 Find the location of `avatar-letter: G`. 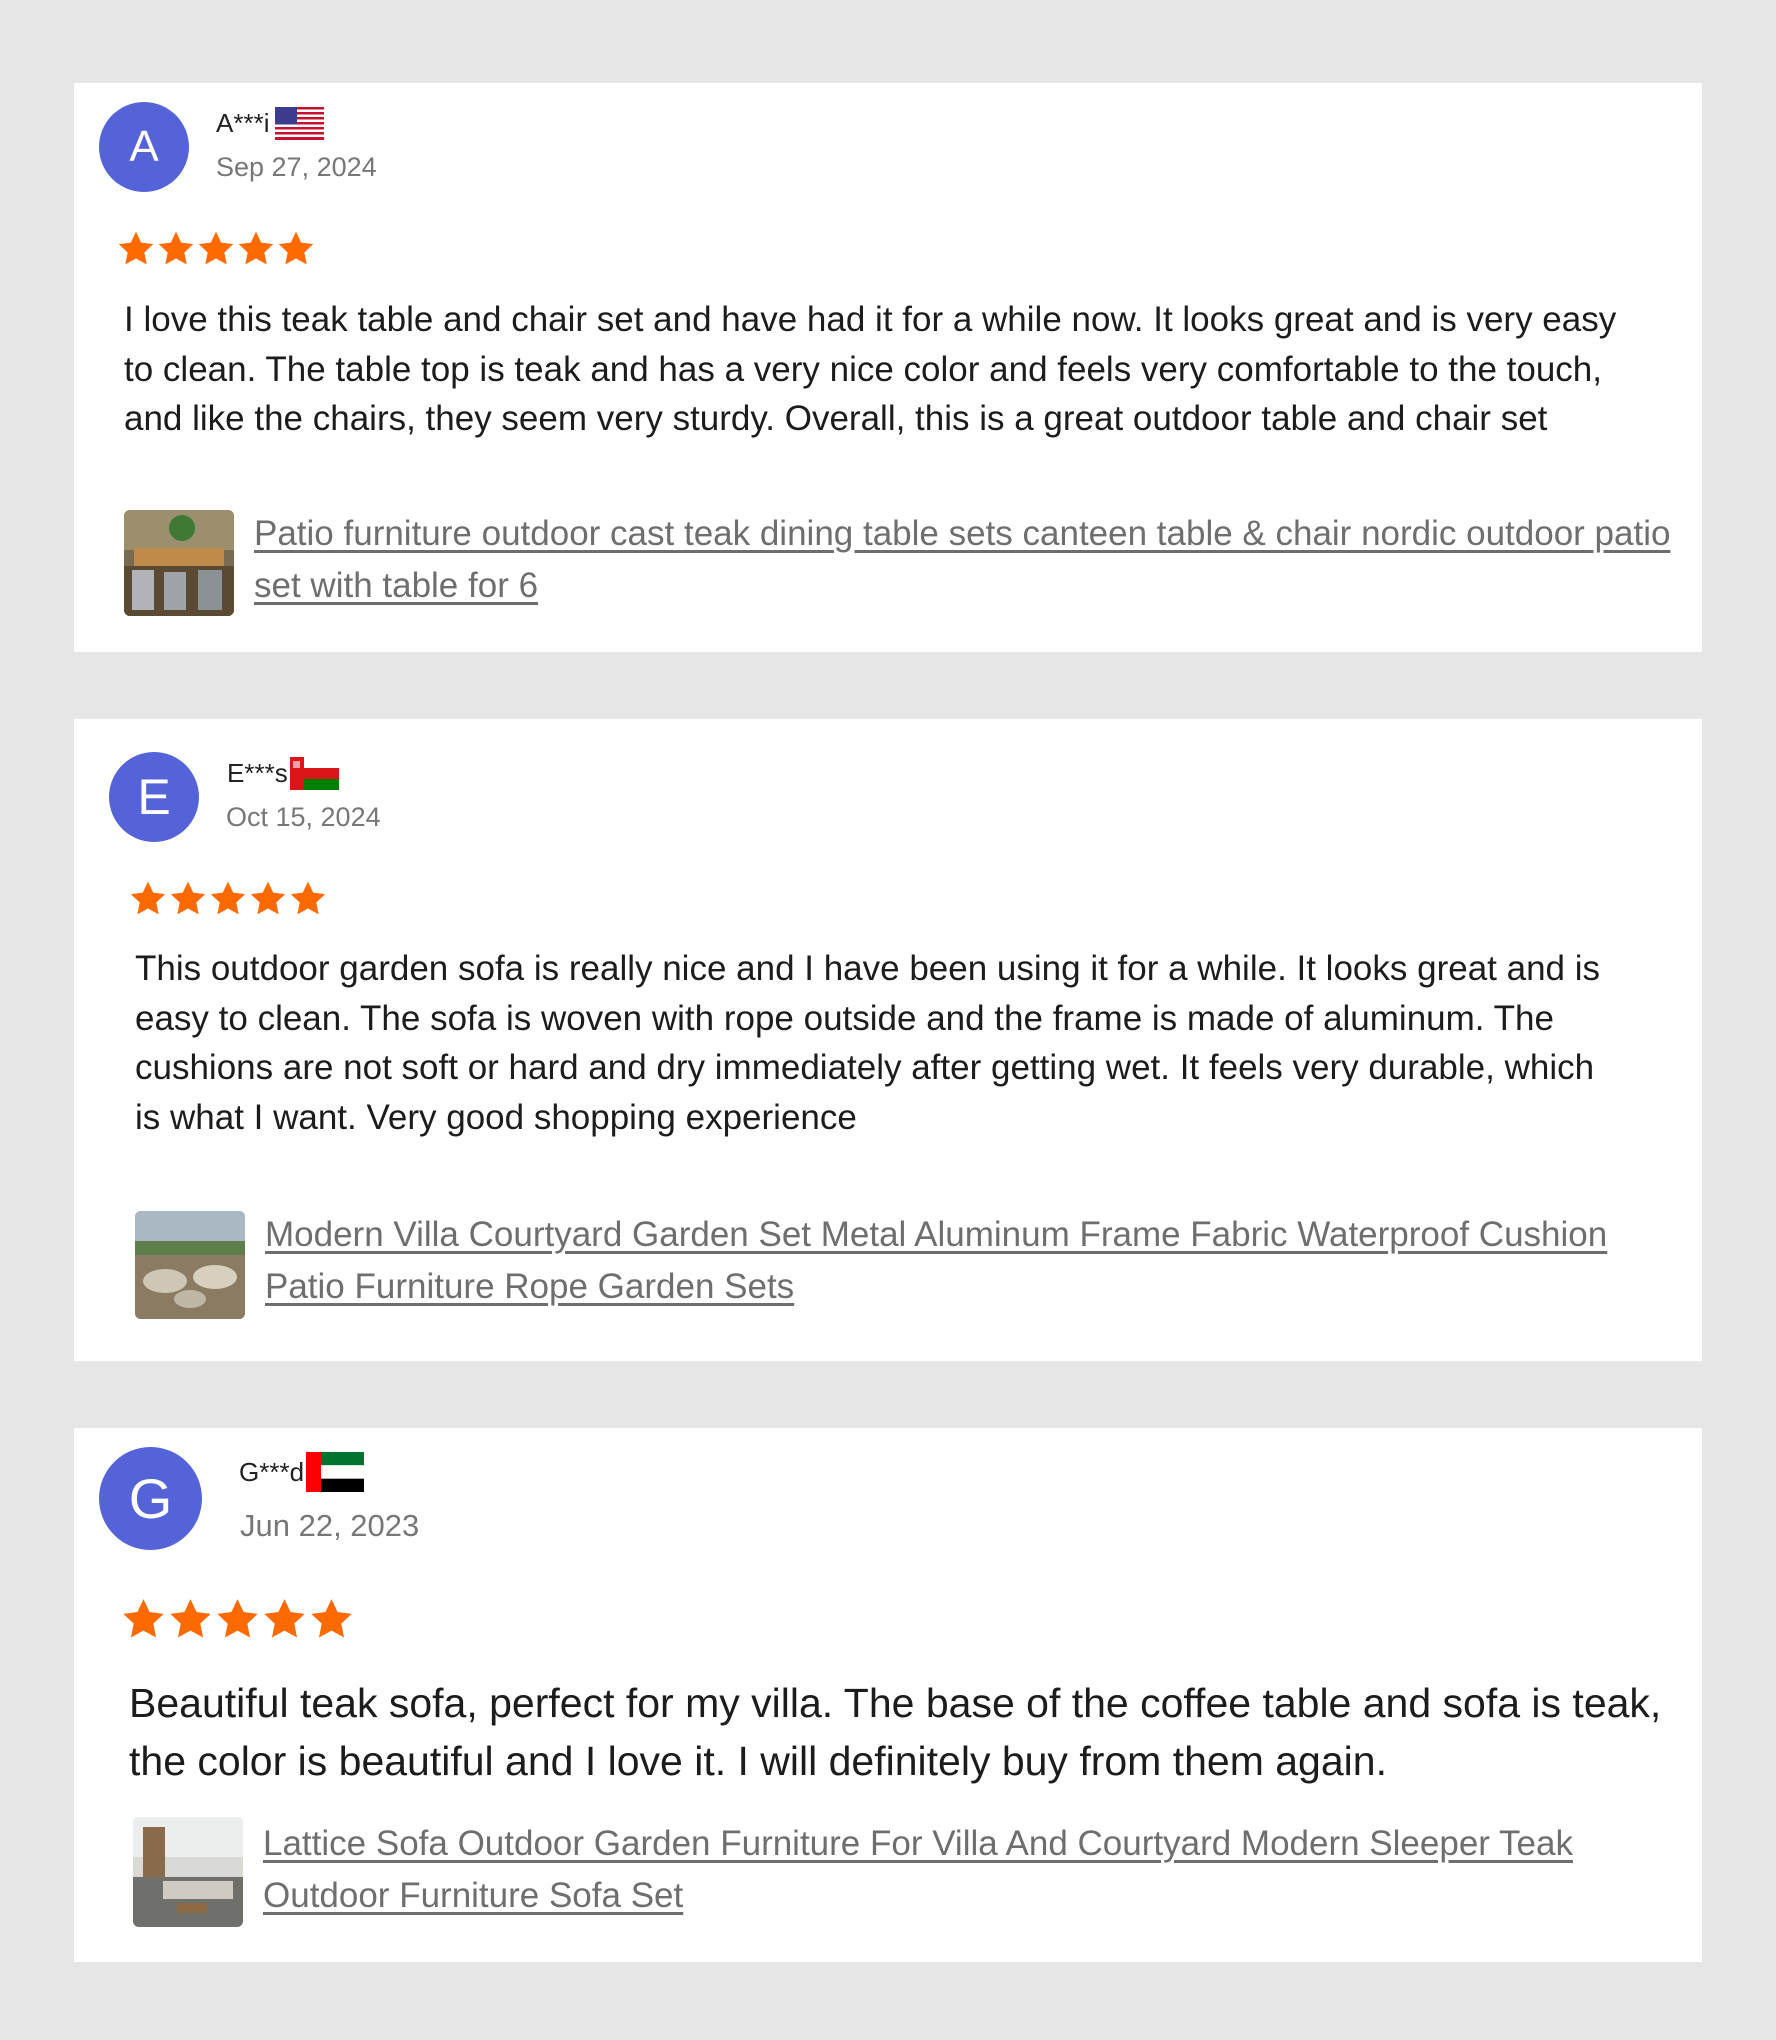

avatar-letter: G is located at coordinates (150, 1498).